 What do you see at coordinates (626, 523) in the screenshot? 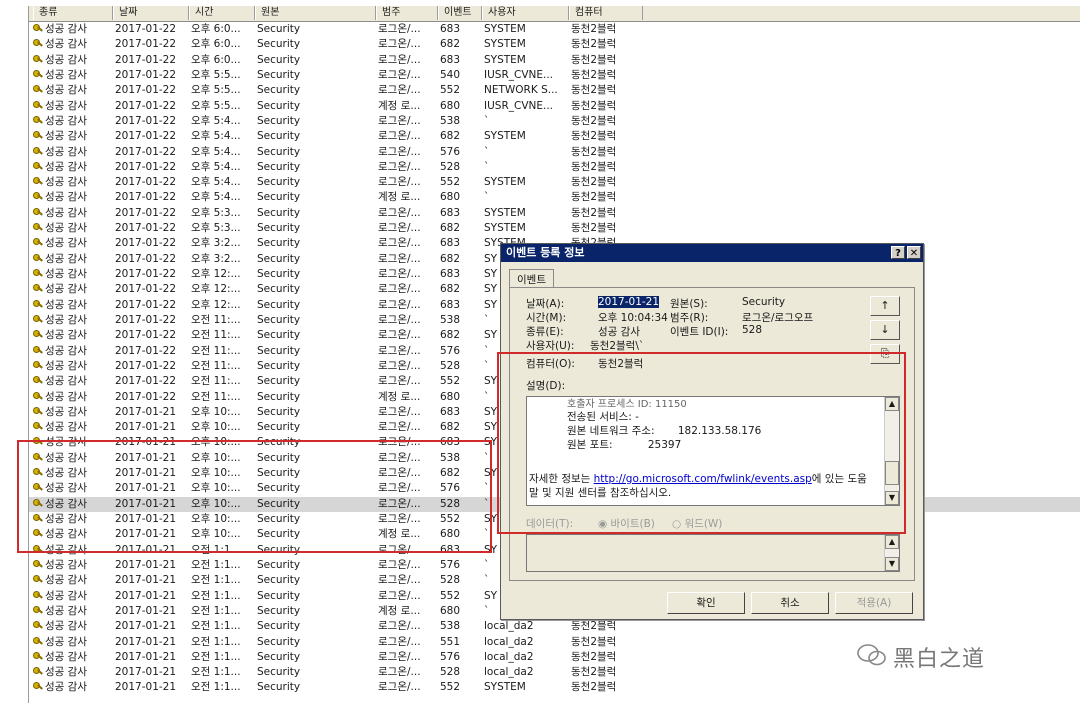
I see `bytes-radio: ◉ 바이트(B)` at bounding box center [626, 523].